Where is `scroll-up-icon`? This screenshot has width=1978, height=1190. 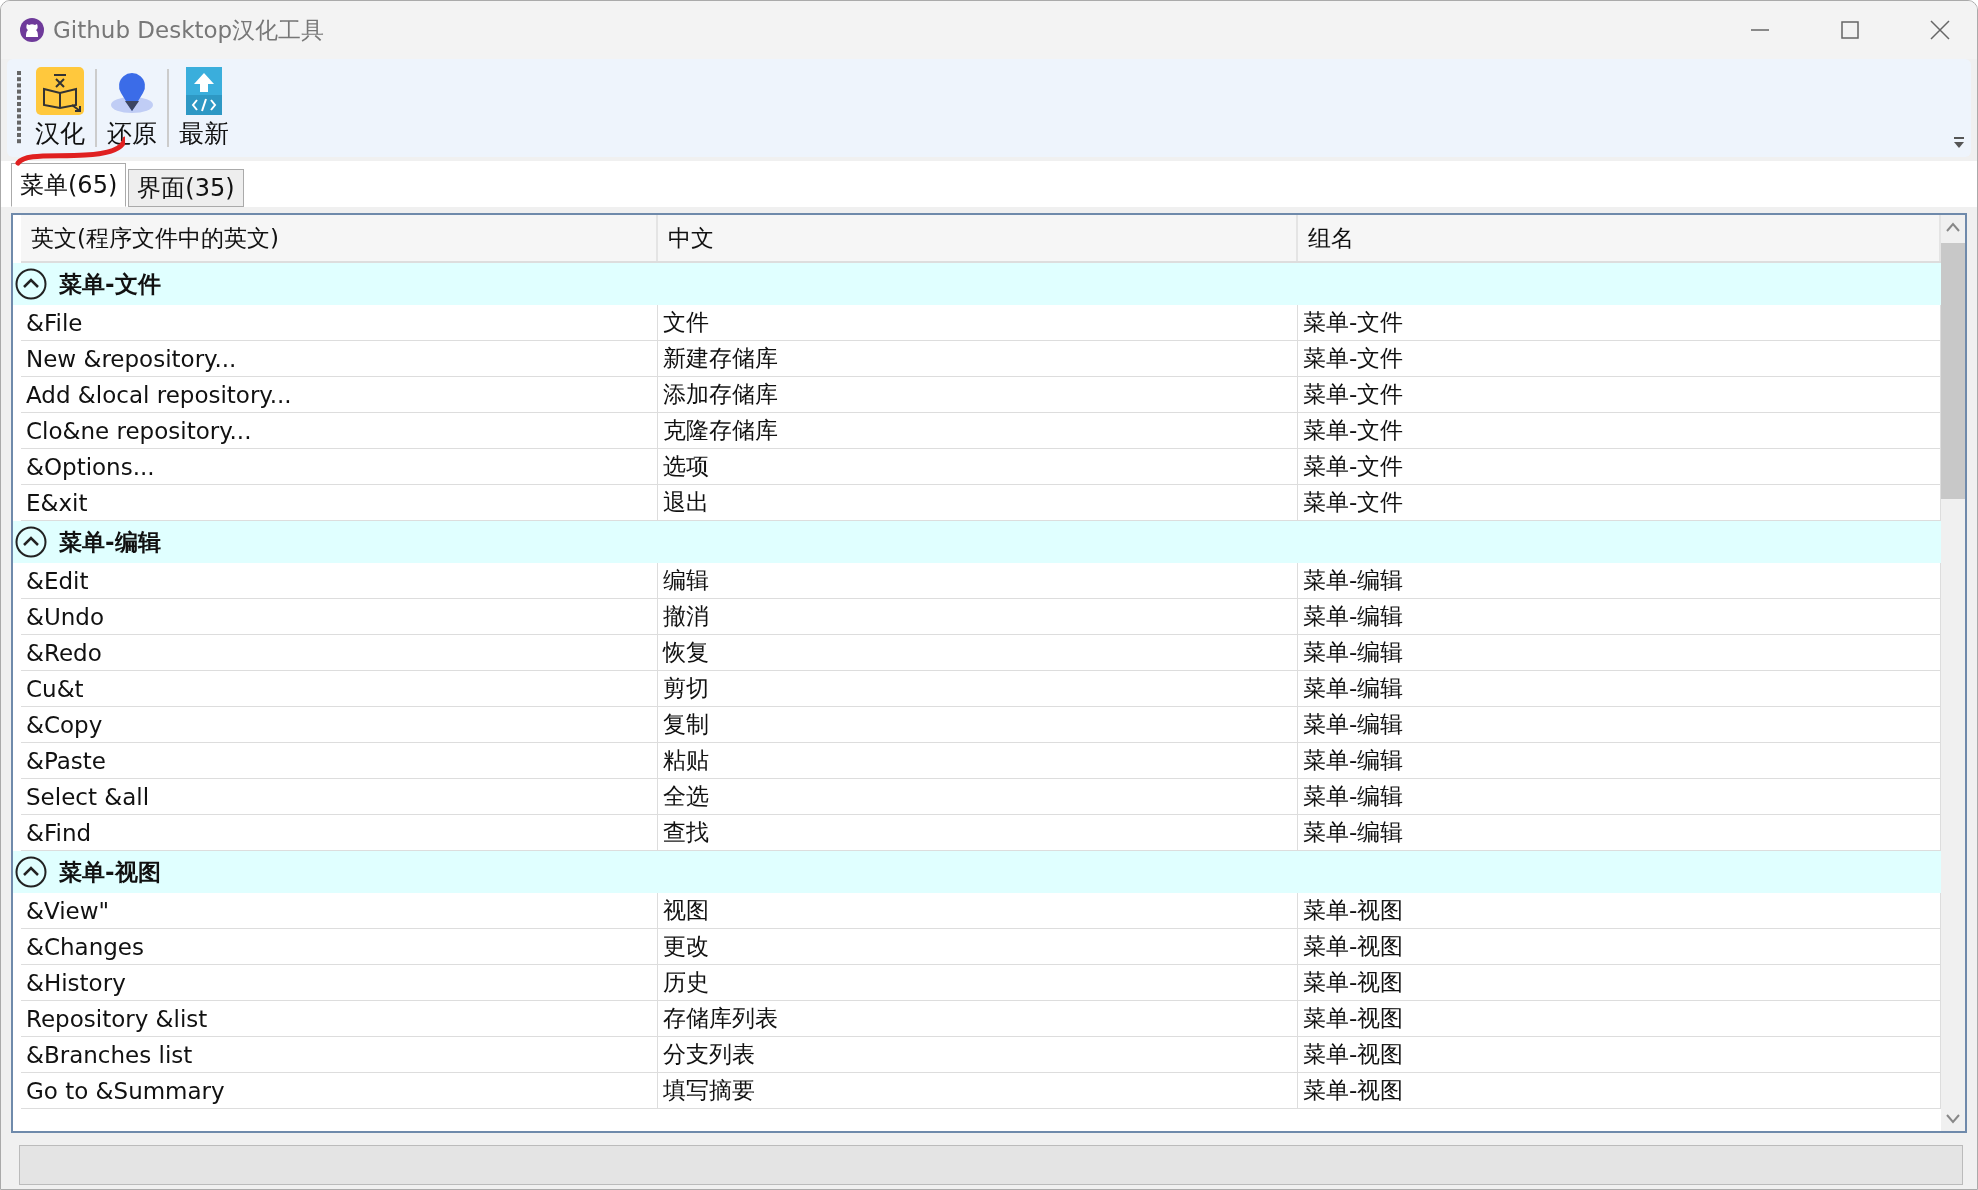
scroll-up-icon is located at coordinates (1953, 227).